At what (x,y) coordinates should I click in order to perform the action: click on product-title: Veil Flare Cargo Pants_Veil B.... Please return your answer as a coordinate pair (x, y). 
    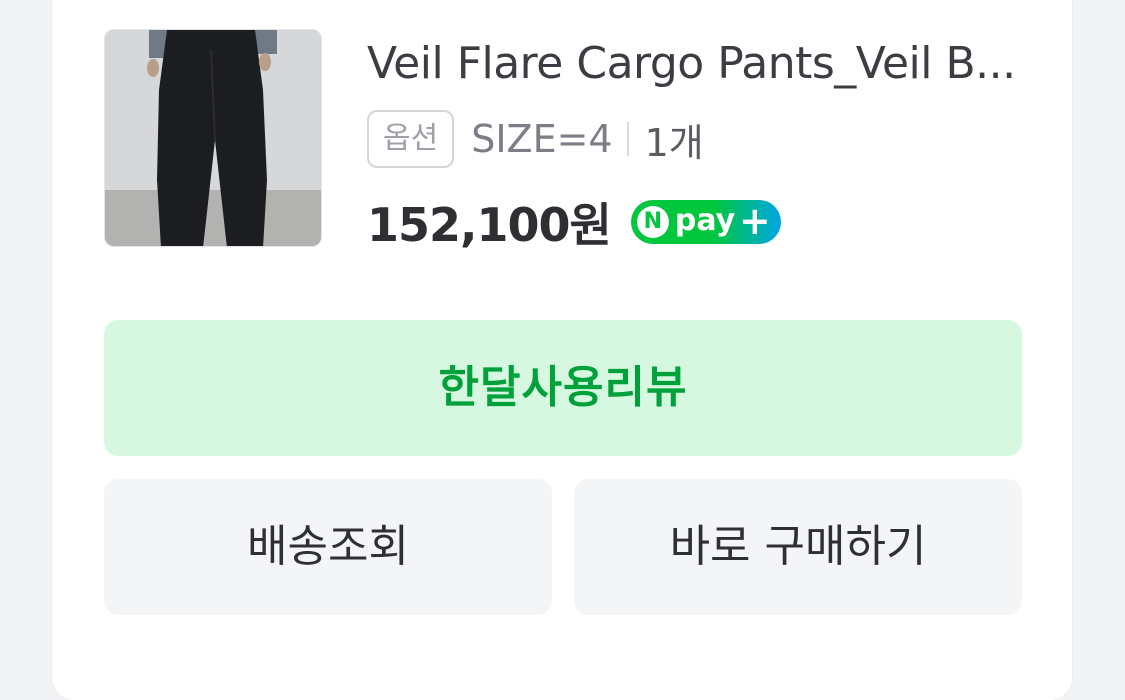
    Looking at the image, I should click on (697, 64).